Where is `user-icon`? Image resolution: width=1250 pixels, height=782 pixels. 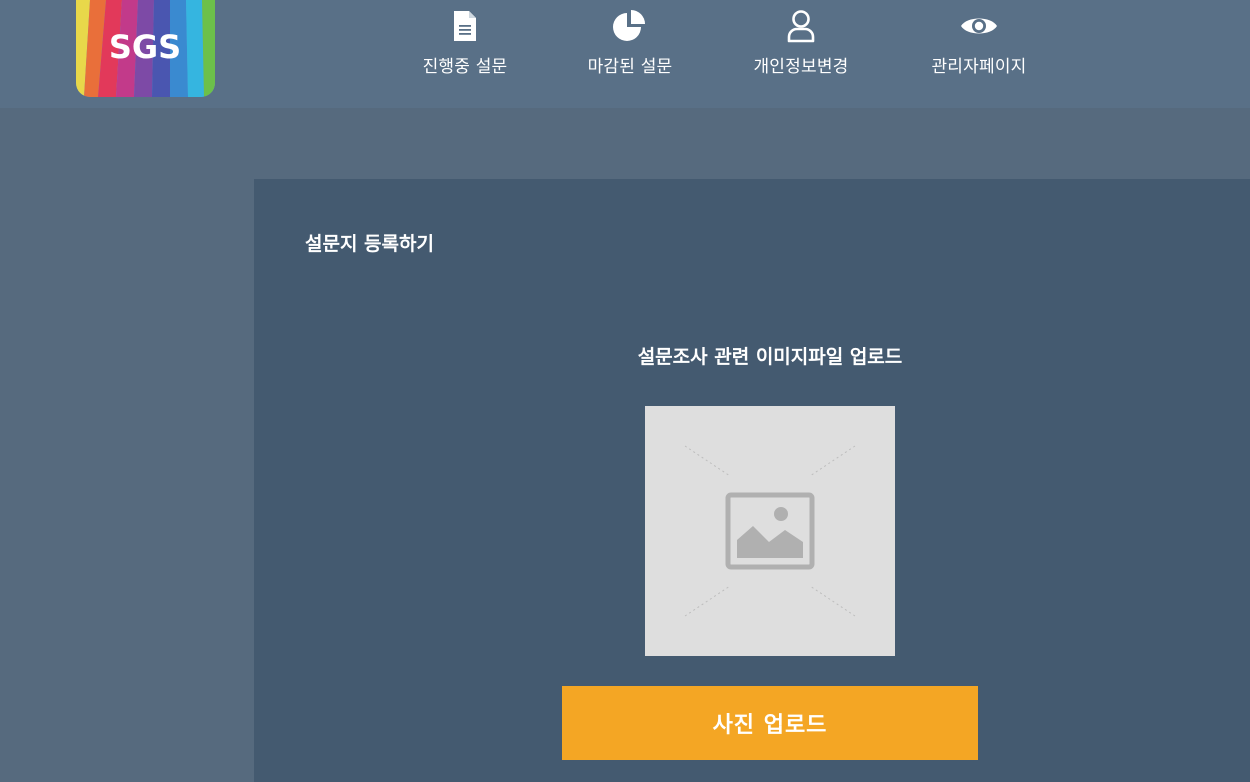 user-icon is located at coordinates (801, 26).